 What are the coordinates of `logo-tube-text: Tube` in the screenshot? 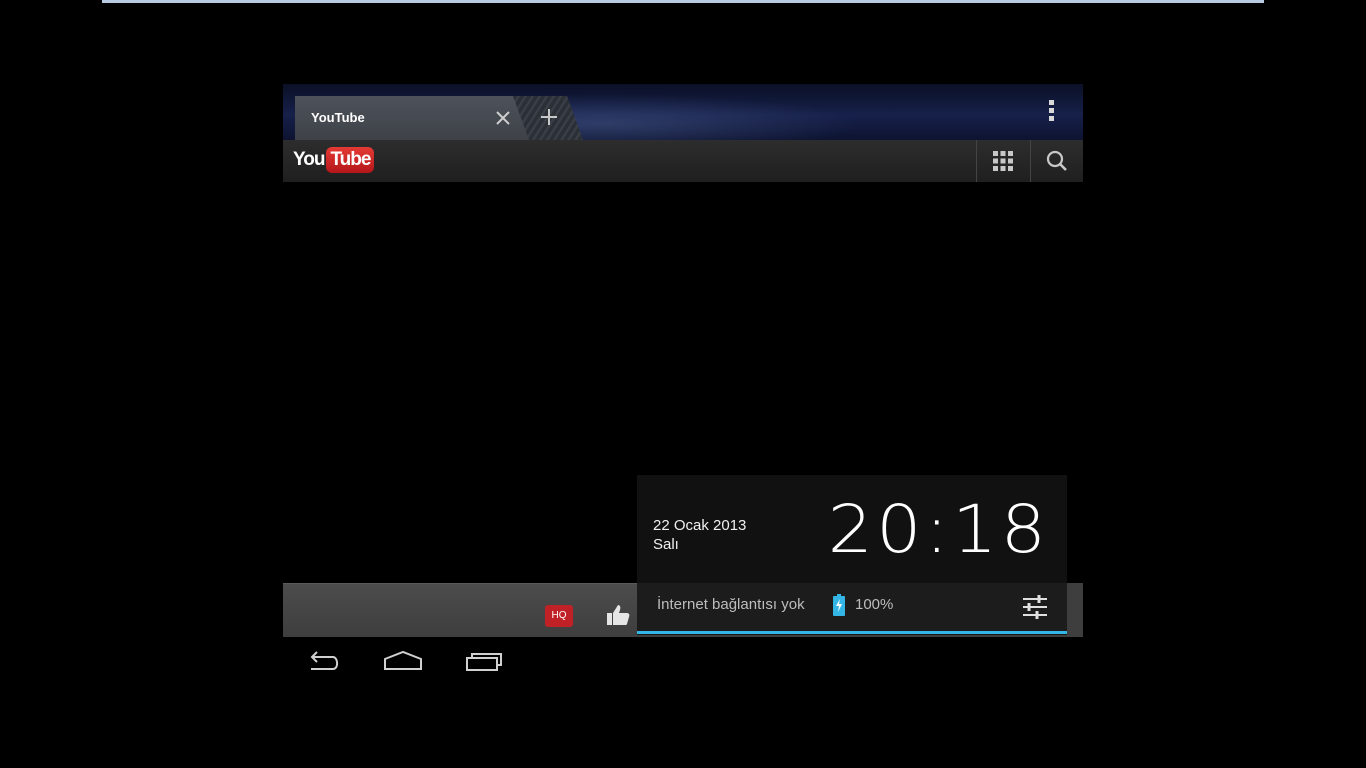 It's located at (350, 160).